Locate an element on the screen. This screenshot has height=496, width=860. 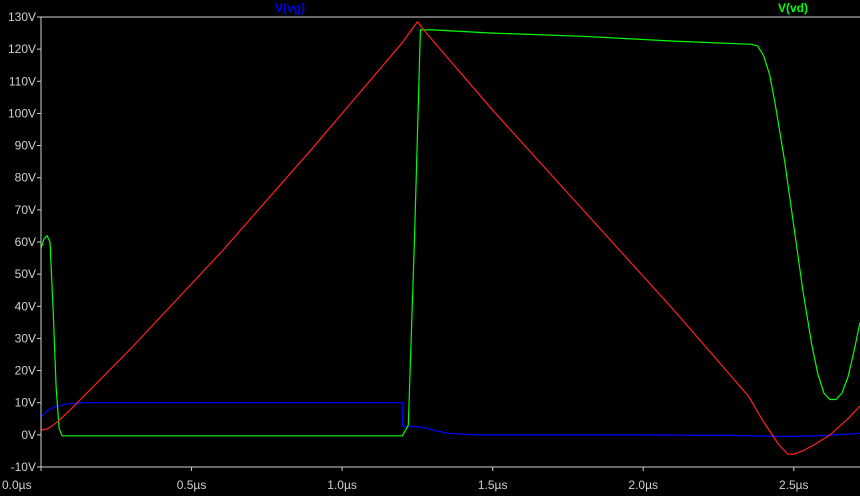
y-tick-label: 30V is located at coordinates (25, 338).